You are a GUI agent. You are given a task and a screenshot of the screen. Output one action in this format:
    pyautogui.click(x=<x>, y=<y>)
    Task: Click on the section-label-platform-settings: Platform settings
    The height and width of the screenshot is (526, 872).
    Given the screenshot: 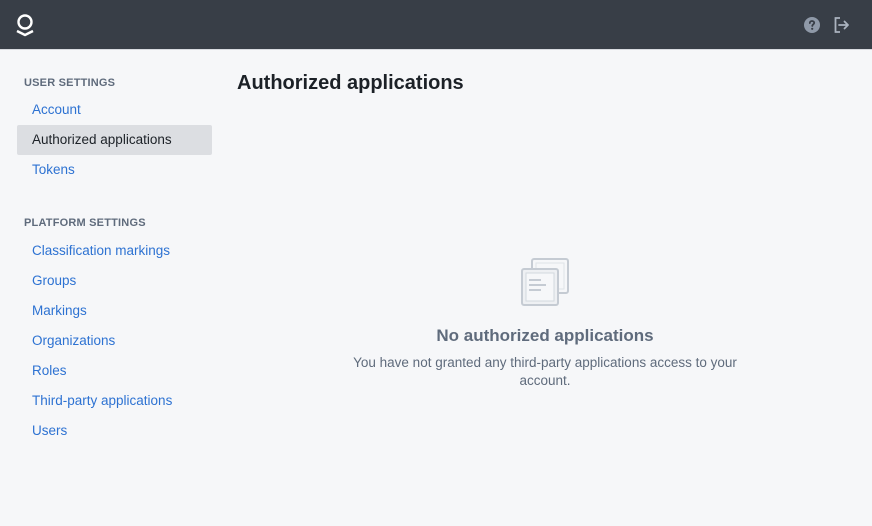 What is the action you would take?
    pyautogui.click(x=85, y=223)
    